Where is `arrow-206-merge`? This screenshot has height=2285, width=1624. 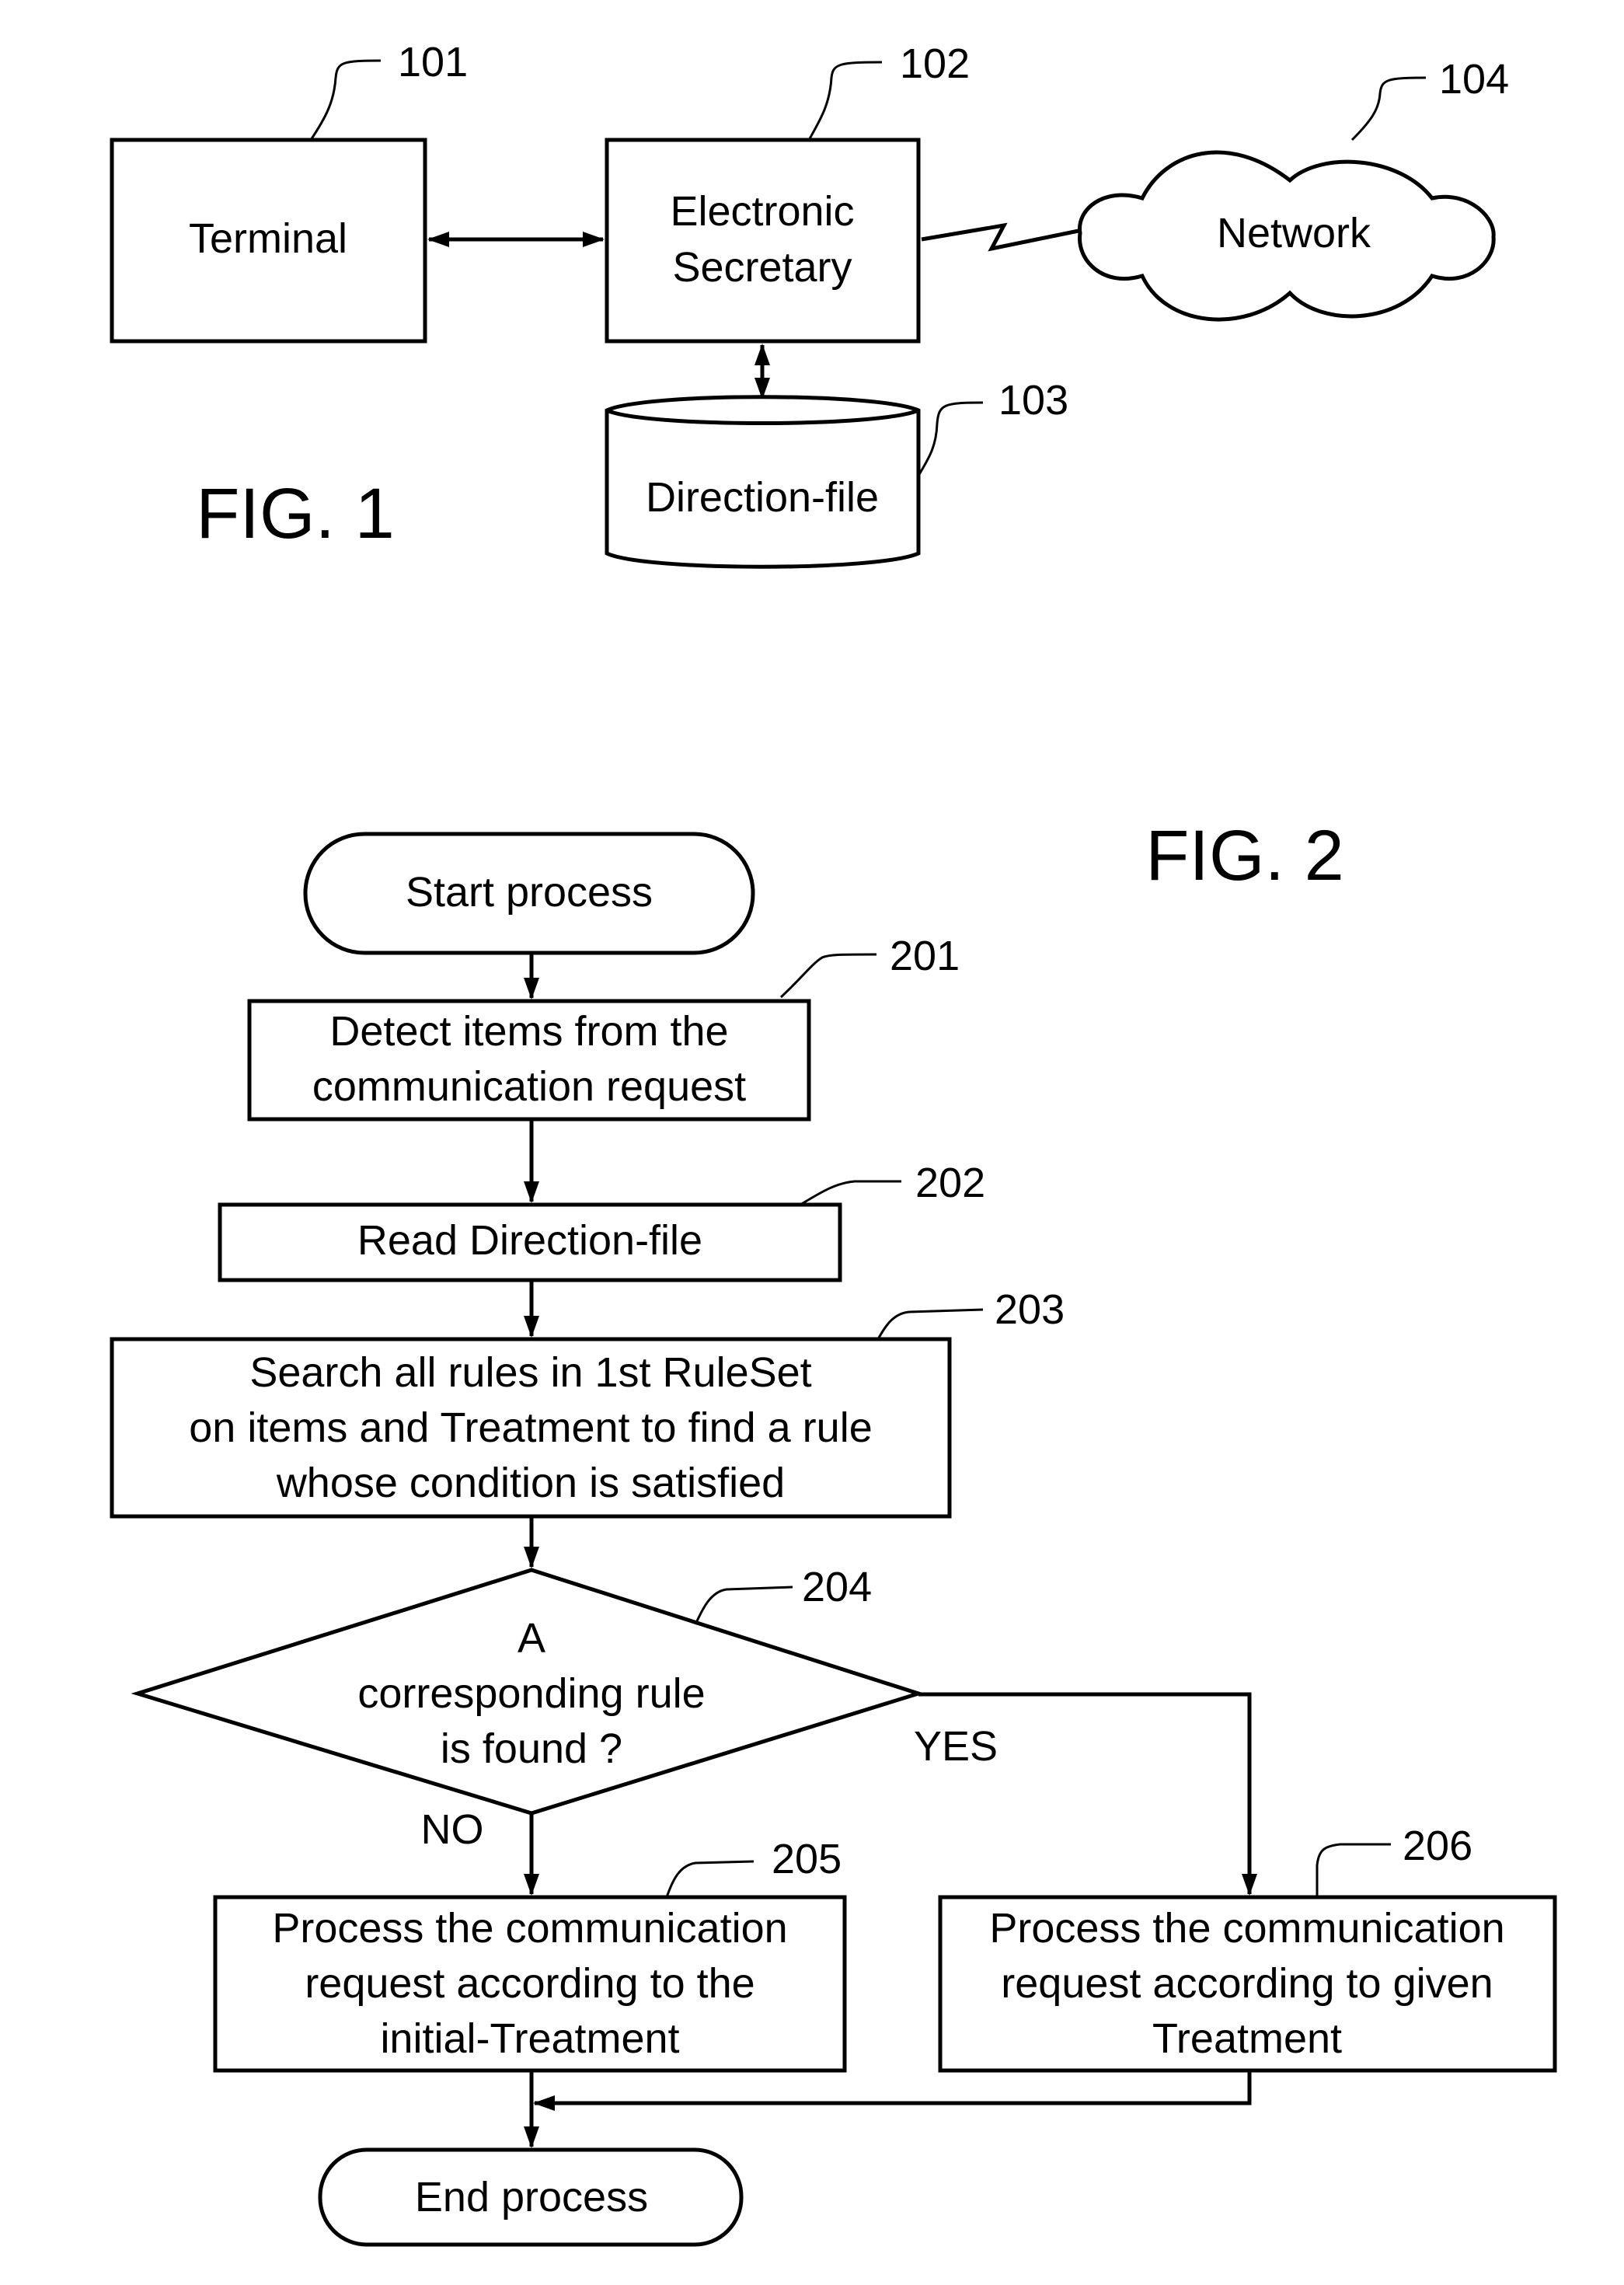 arrow-206-merge is located at coordinates (892, 2090).